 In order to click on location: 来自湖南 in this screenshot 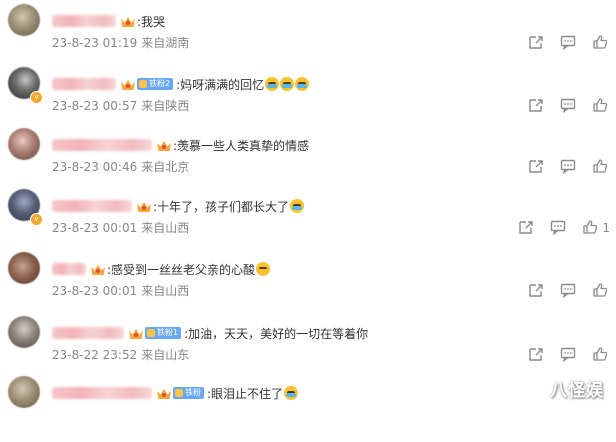, I will do `click(165, 43)`.